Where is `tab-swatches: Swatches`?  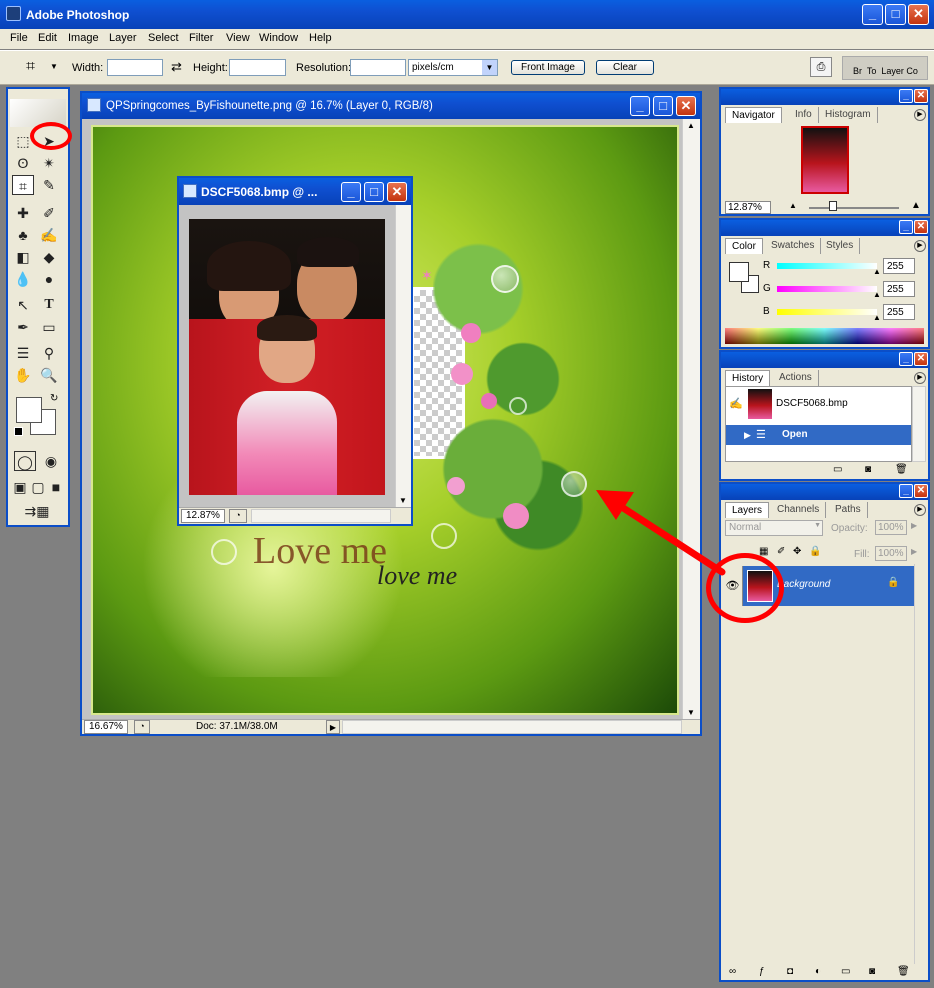
tab-swatches: Swatches is located at coordinates (793, 246).